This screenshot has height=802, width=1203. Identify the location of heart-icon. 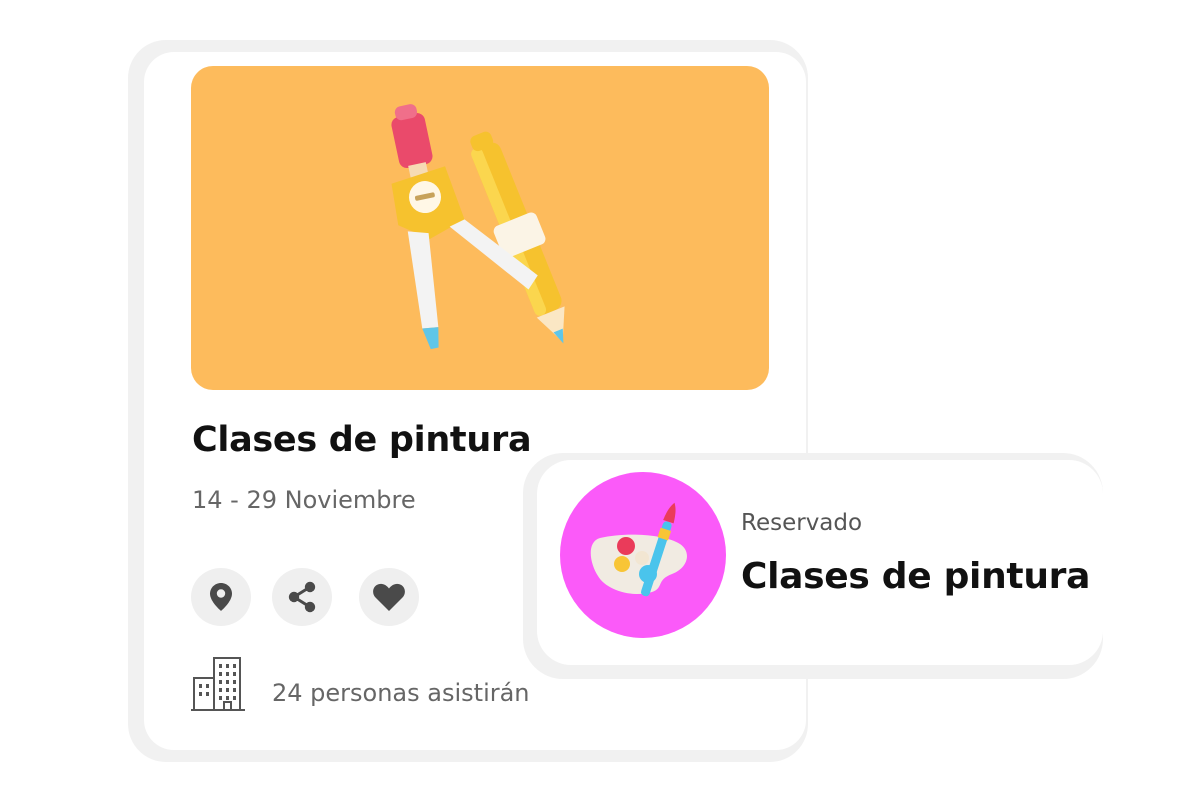
(389, 597).